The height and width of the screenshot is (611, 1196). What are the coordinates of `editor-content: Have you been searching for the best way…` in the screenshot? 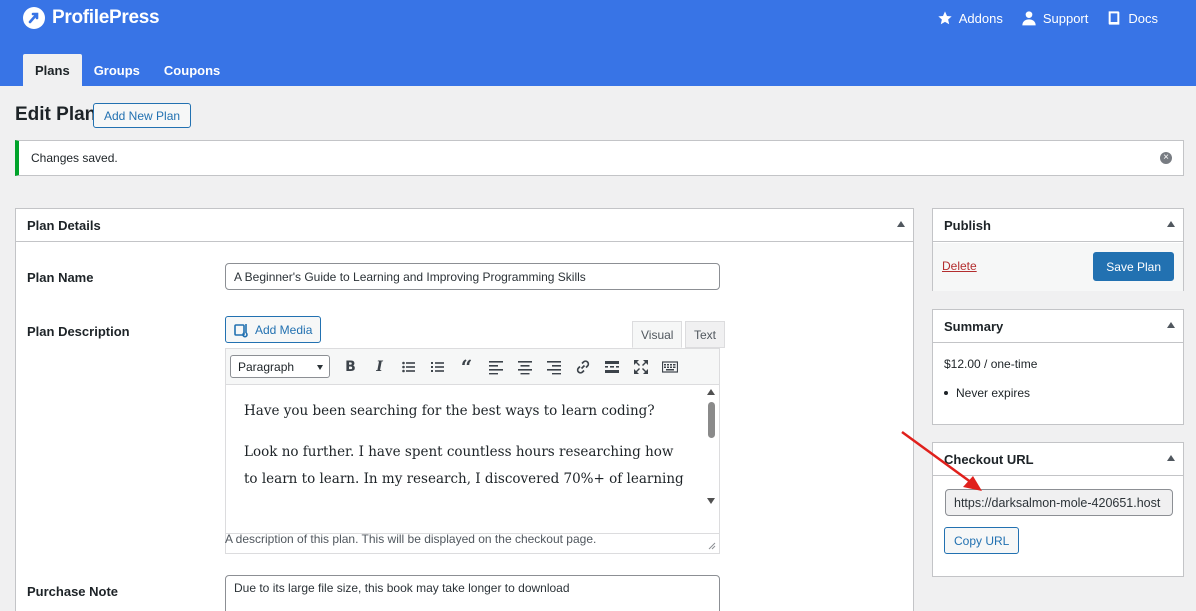 It's located at (466, 448).